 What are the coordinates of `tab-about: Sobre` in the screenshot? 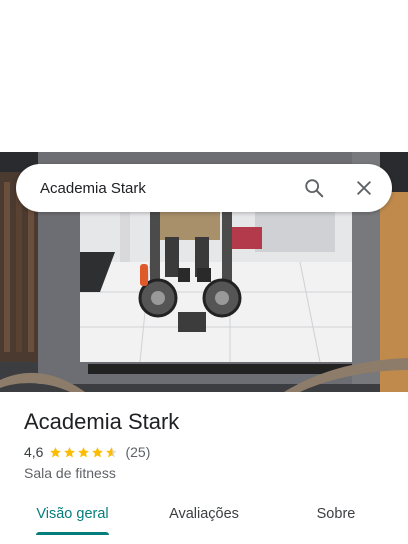 It's located at (336, 514).